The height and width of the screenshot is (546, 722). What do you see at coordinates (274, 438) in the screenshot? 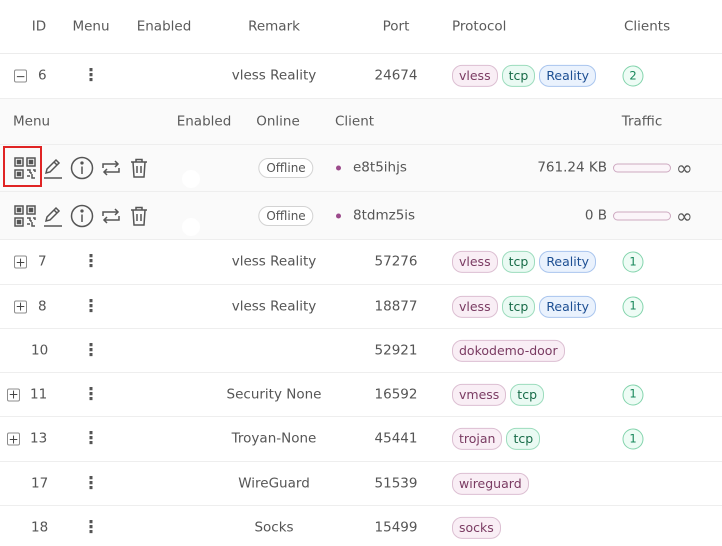
I see `inbound-remark: Troyan-None` at bounding box center [274, 438].